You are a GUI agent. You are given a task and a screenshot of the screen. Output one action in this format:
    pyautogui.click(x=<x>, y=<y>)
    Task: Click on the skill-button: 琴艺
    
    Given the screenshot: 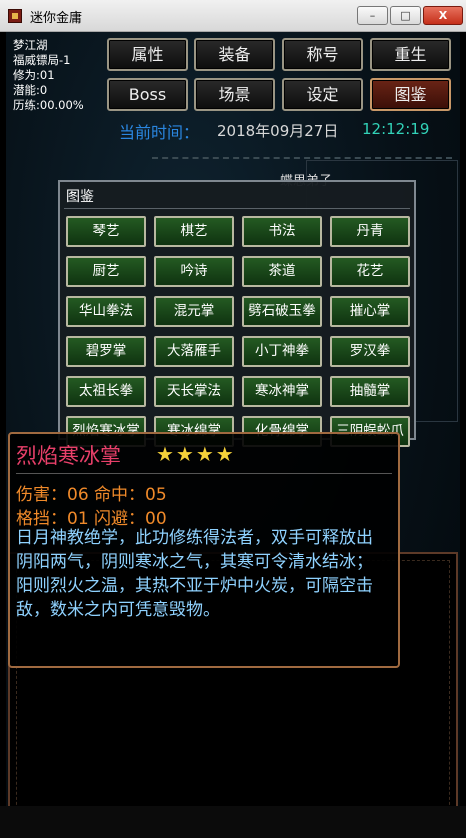 What is the action you would take?
    pyautogui.click(x=106, y=231)
    